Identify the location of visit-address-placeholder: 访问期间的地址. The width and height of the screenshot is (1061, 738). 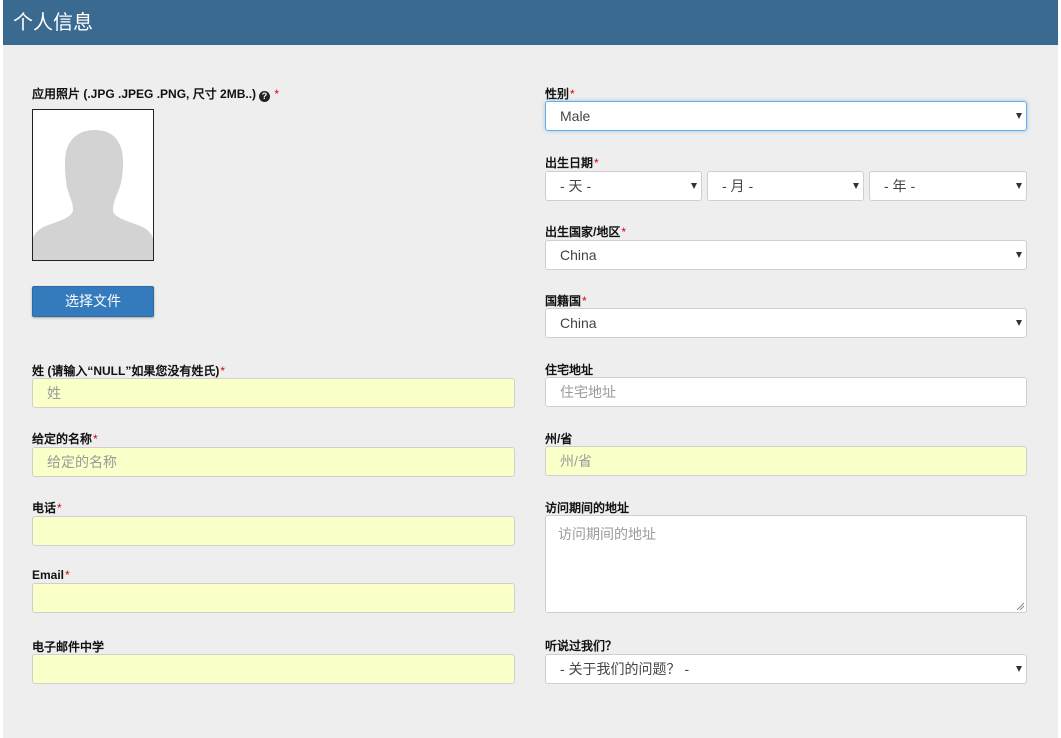
(607, 534).